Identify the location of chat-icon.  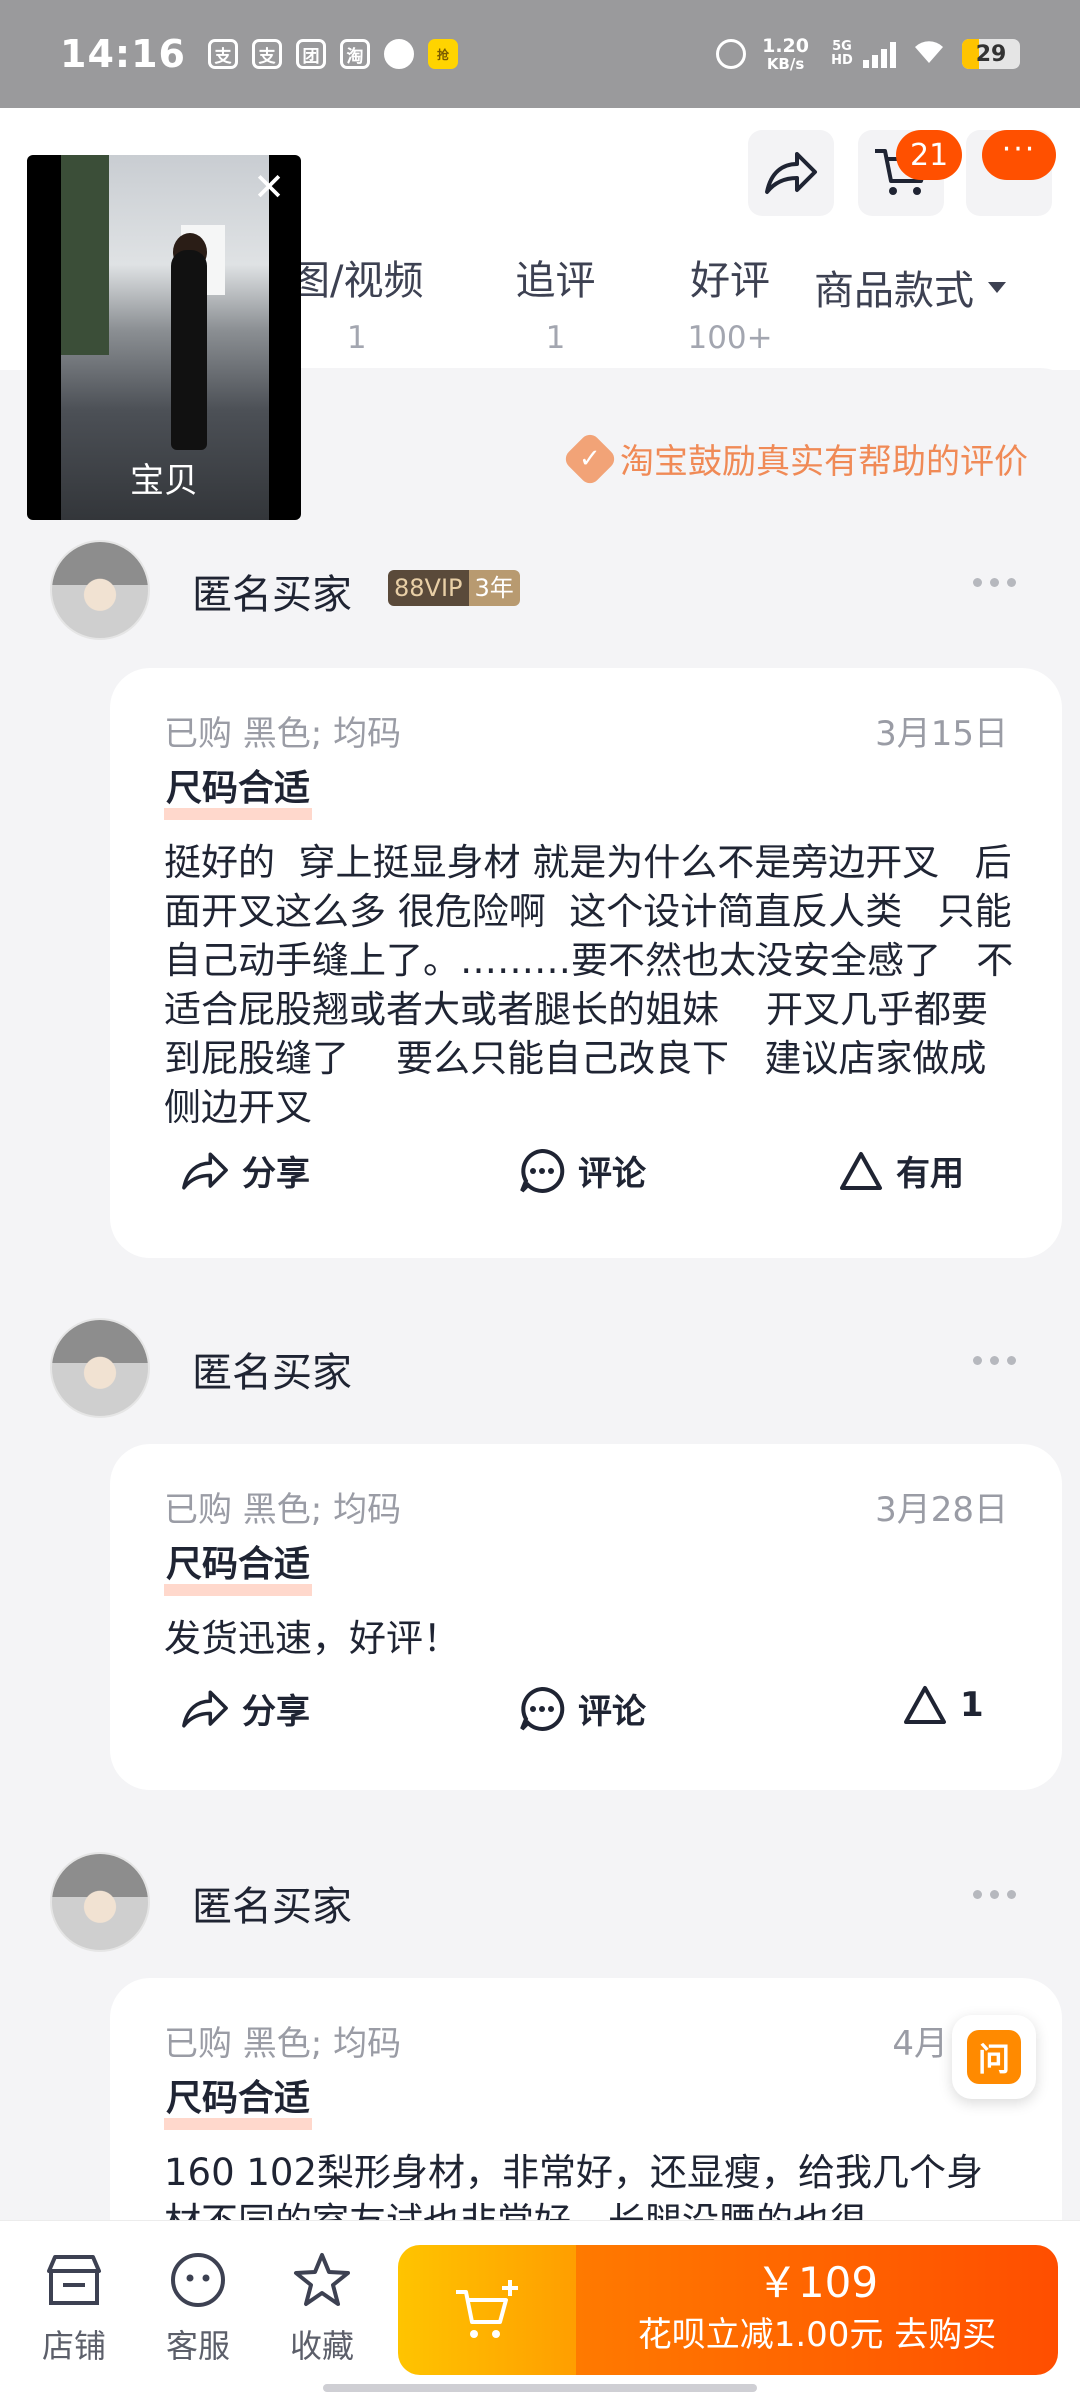
(398, 54).